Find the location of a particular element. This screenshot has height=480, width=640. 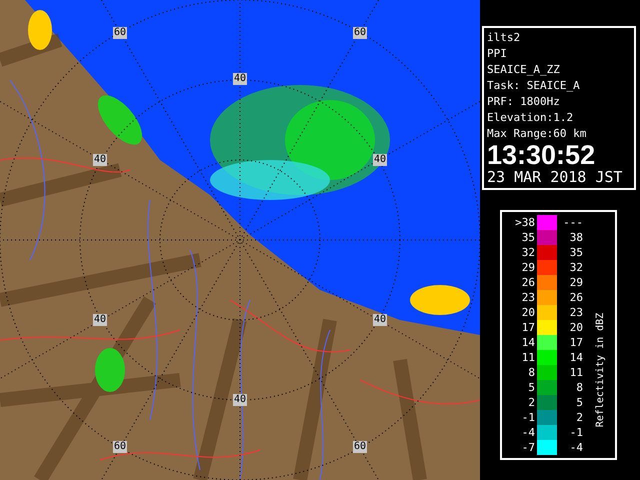

info-line: PRF: 1800Hz is located at coordinates (524, 102).